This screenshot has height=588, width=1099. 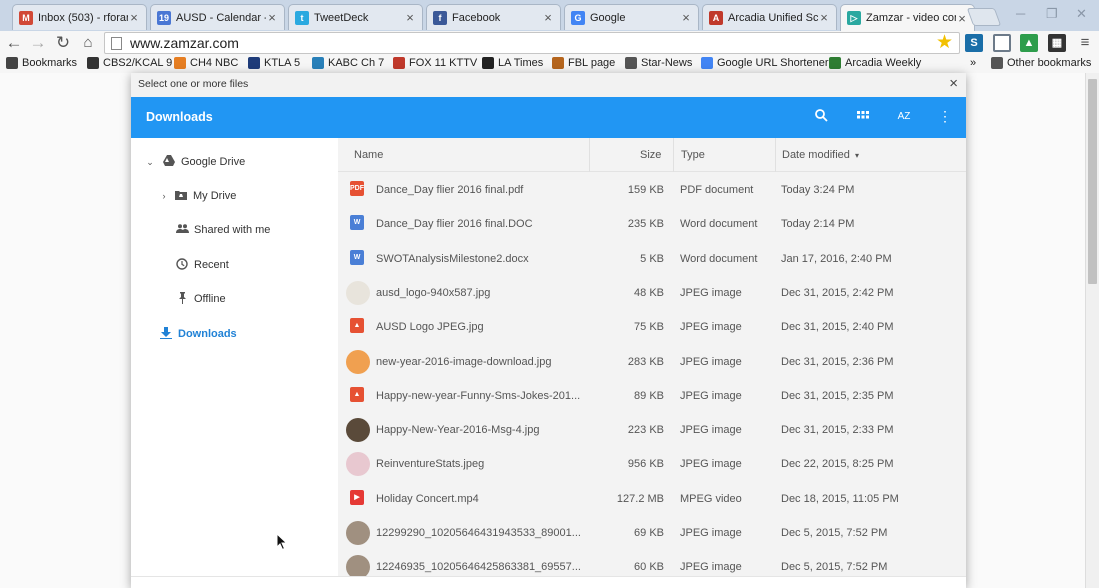 What do you see at coordinates (904, 116) in the screenshot?
I see `sort-icon: AZ` at bounding box center [904, 116].